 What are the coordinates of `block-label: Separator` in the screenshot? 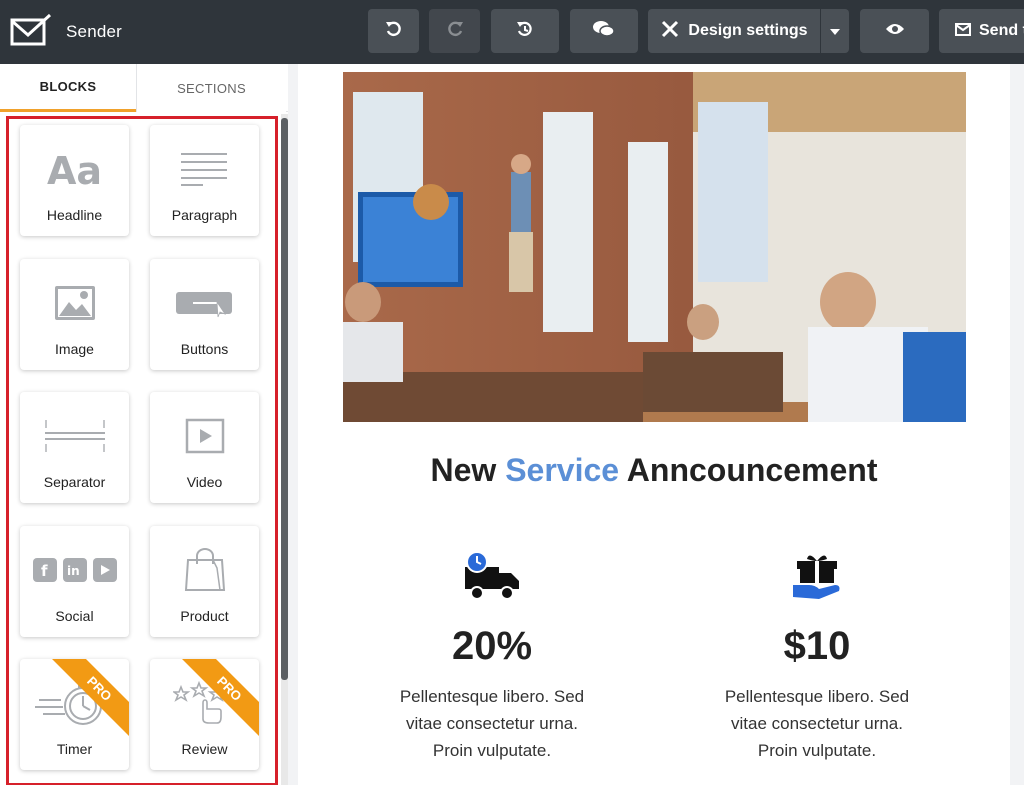 It's located at (74, 482).